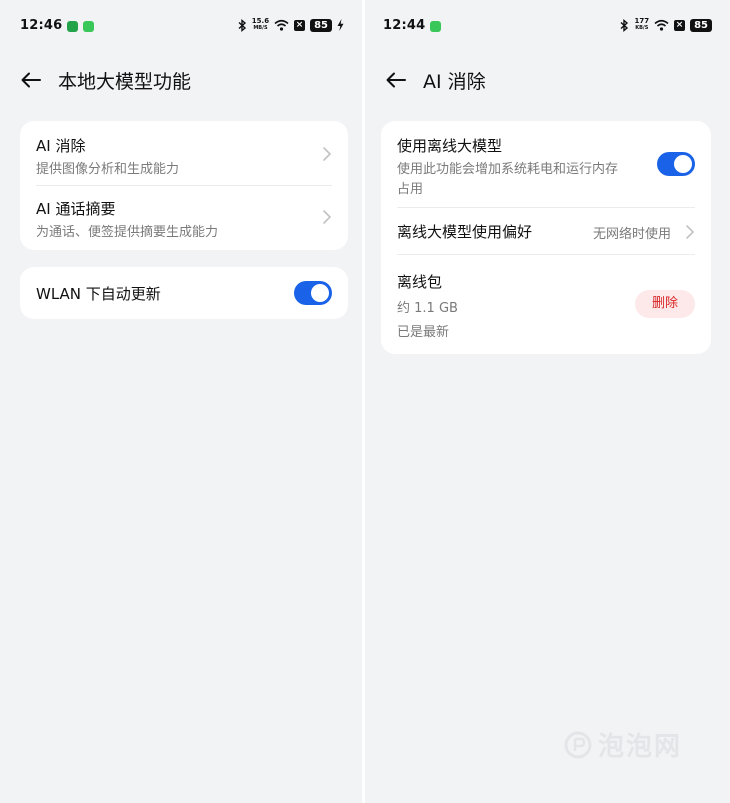 This screenshot has width=730, height=803. Describe the element at coordinates (420, 282) in the screenshot. I see `offline-package-title: 离线包` at that location.